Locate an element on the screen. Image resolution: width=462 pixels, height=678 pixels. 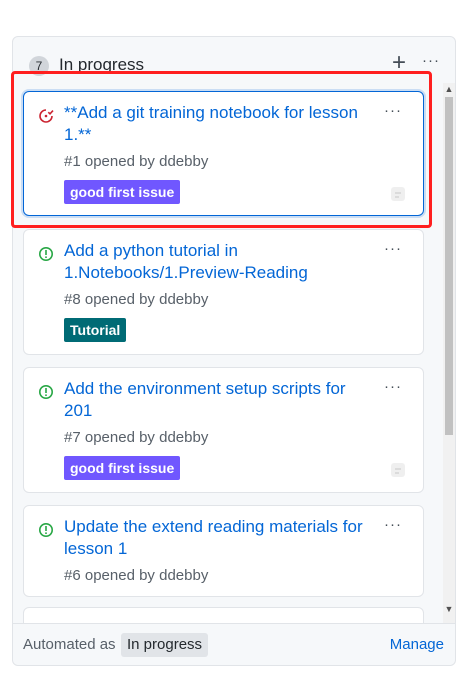
issue-number: #6 is located at coordinates (72, 575).